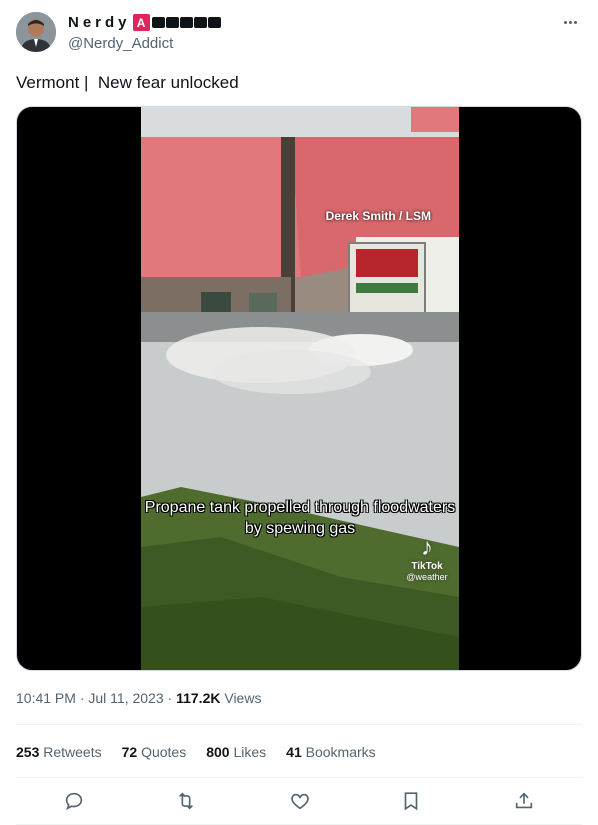 The height and width of the screenshot is (825, 598). I want to click on tweet-meta: 10:41 PM · Jul 11, 2023 · 117.2K Views, so click(138, 698).